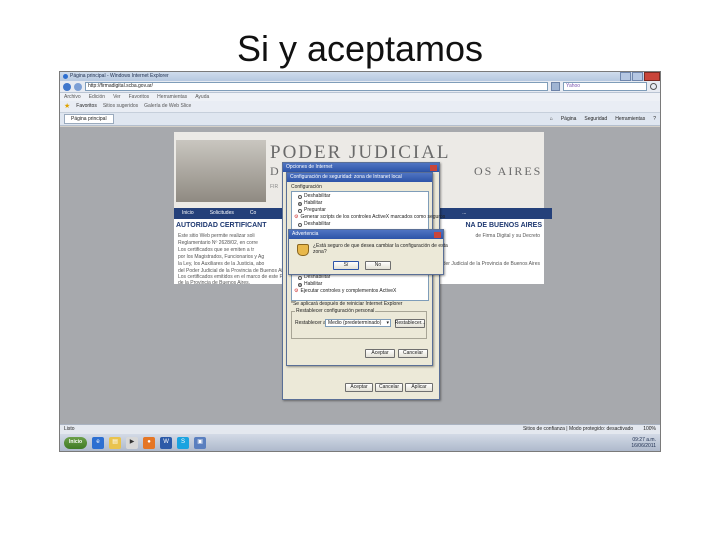 This screenshot has width=720, height=540. What do you see at coordinates (117, 97) in the screenshot?
I see `menu-ver: Ver` at bounding box center [117, 97].